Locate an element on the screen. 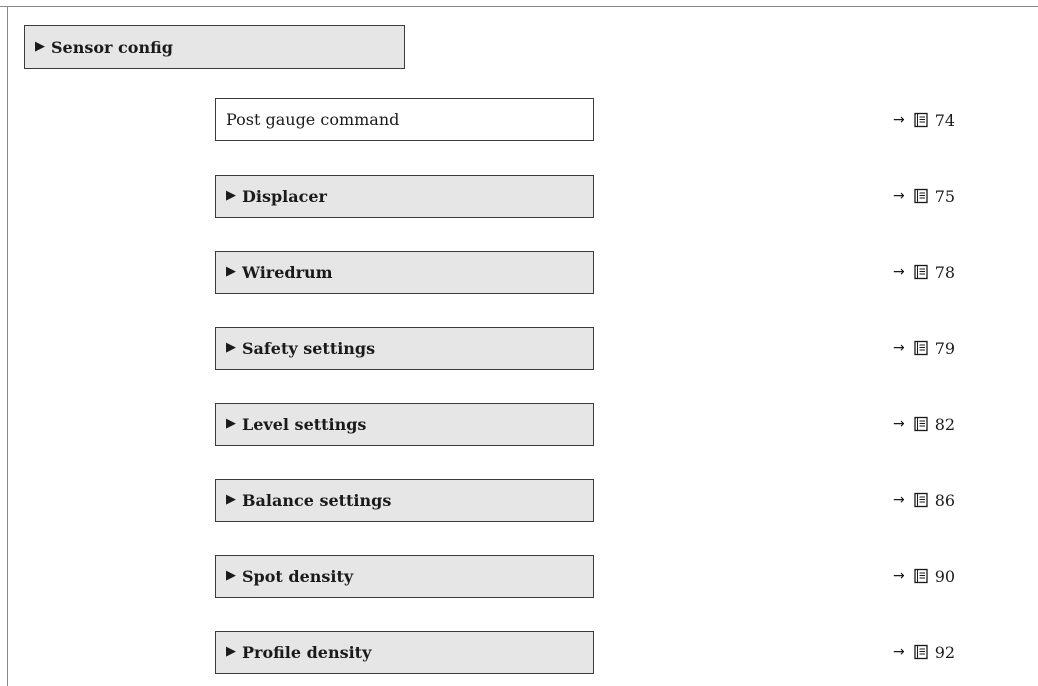 The width and height of the screenshot is (1038, 686). submenu-label: Displacer is located at coordinates (284, 196).